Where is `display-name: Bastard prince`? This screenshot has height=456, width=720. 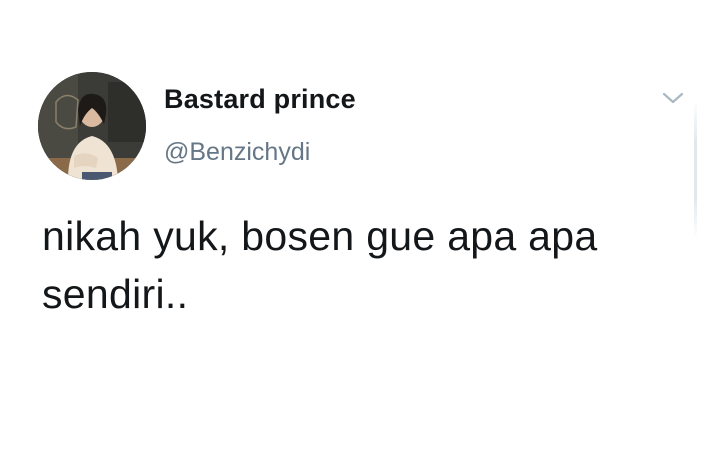 display-name: Bastard prince is located at coordinates (260, 99).